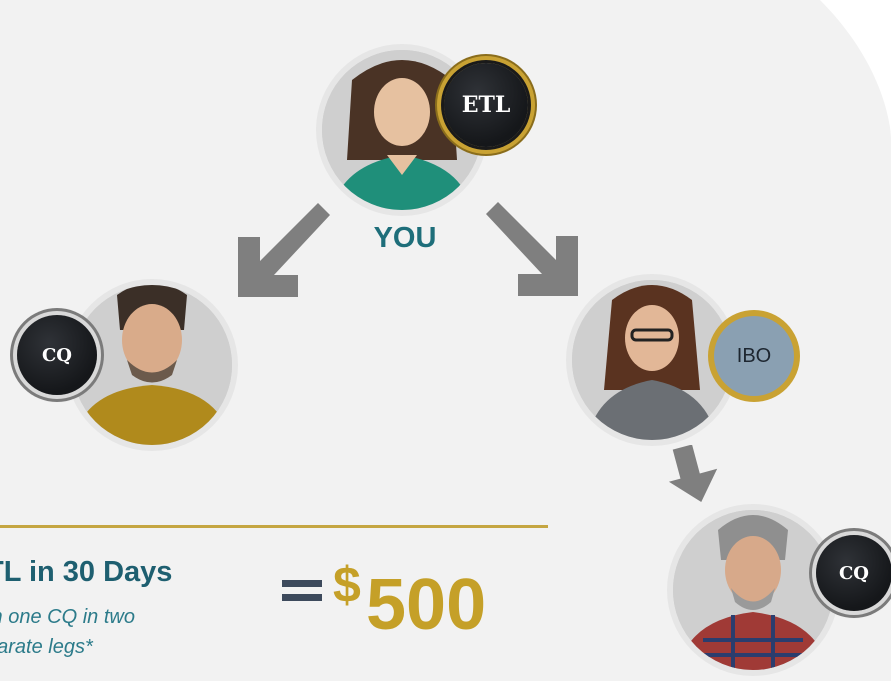 Image resolution: width=891 pixels, height=681 pixels. Describe the element at coordinates (652, 360) in the screenshot. I see `right-portrait` at that location.